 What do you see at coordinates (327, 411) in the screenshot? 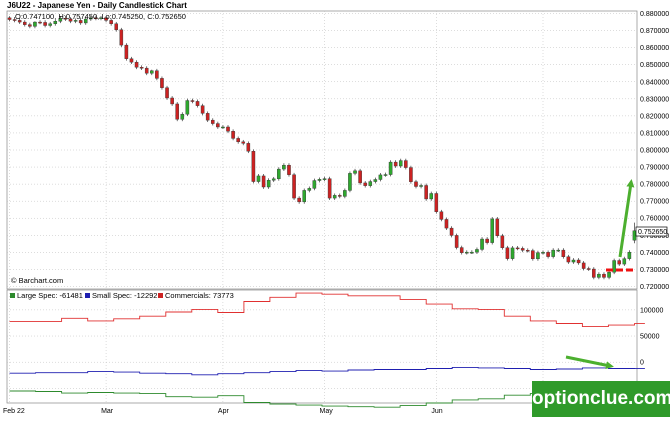
I see `date-label: May` at bounding box center [327, 411].